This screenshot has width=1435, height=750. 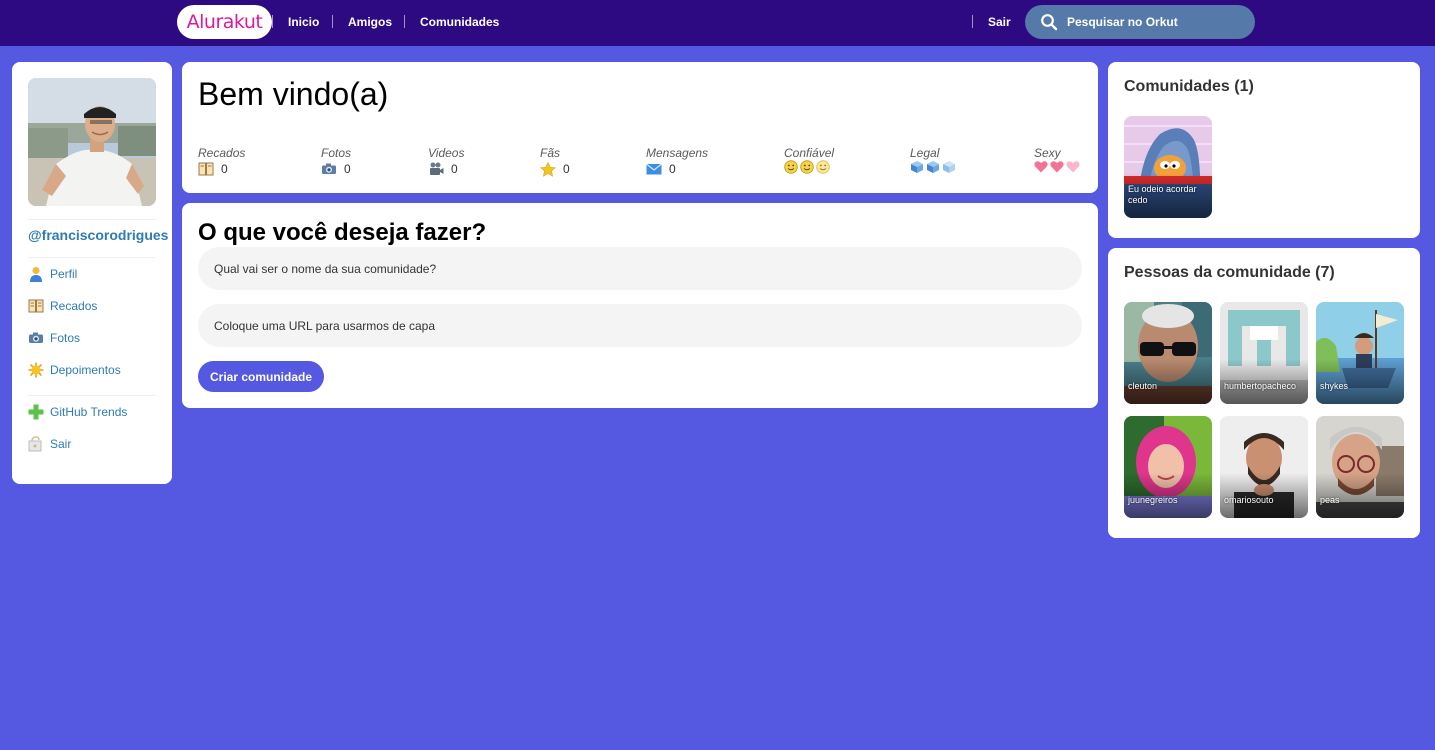 What do you see at coordinates (85, 370) in the screenshot?
I see `sidebar-item-label: Depoimentos` at bounding box center [85, 370].